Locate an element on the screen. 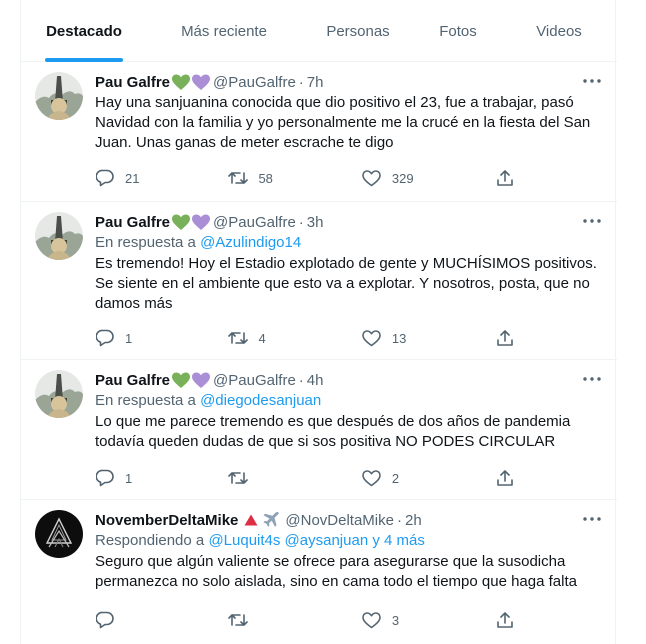  tweet-actions: 21 58 329 is located at coordinates (310, 178).